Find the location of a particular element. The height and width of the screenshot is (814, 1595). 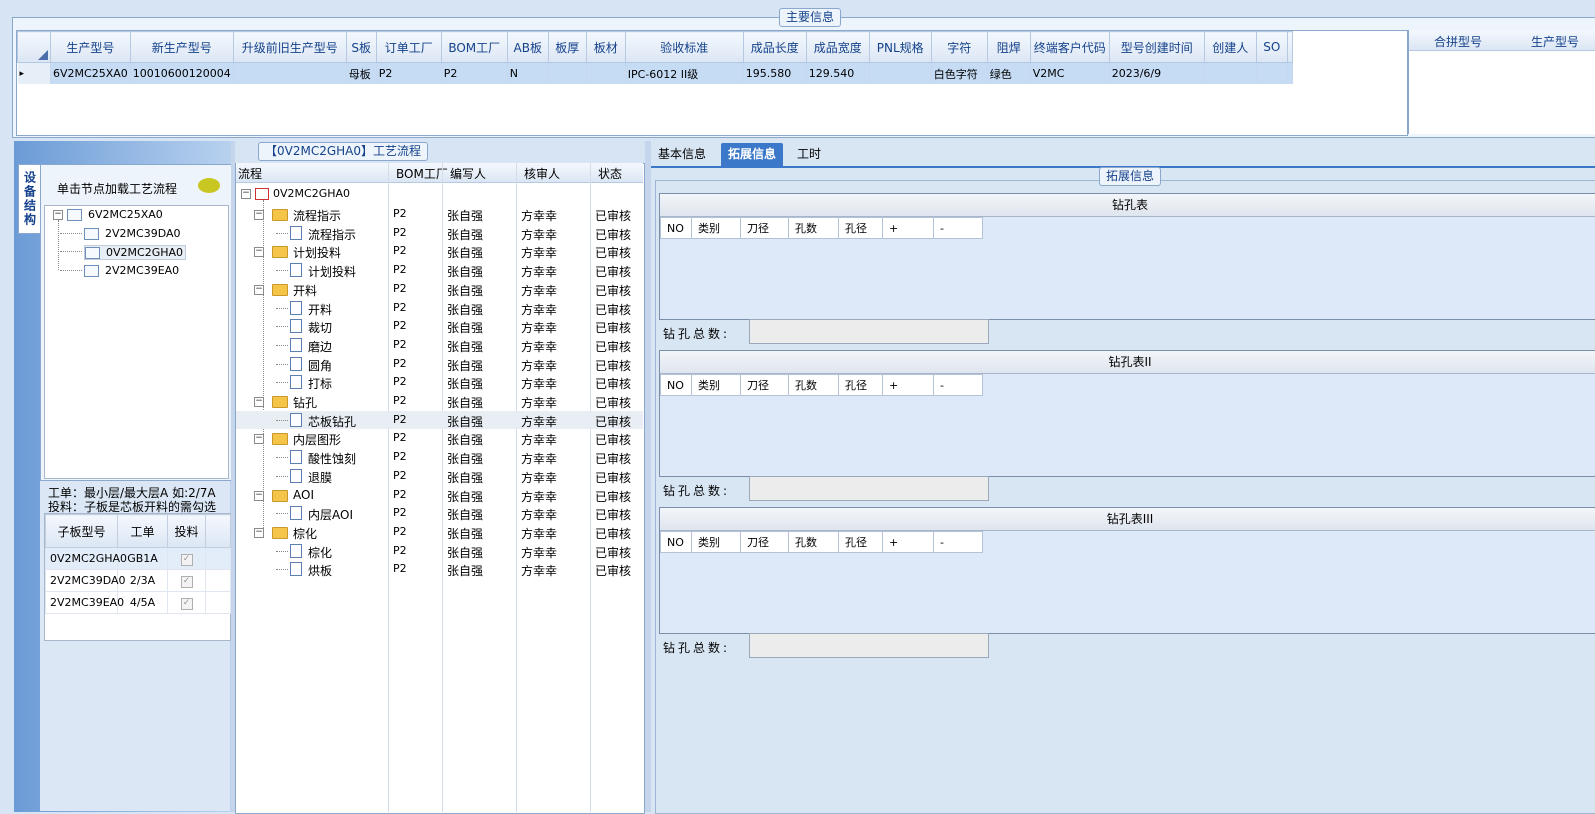

col-header: 板厚 is located at coordinates (567, 47).